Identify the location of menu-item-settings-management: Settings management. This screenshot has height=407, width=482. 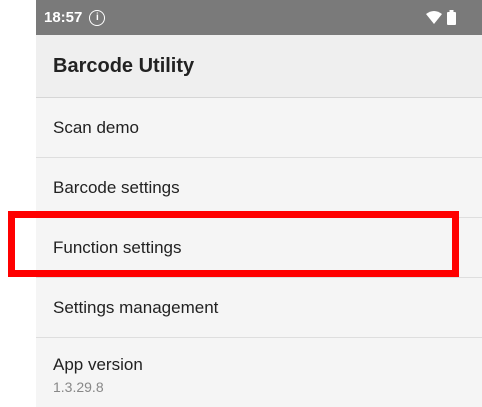
(259, 308).